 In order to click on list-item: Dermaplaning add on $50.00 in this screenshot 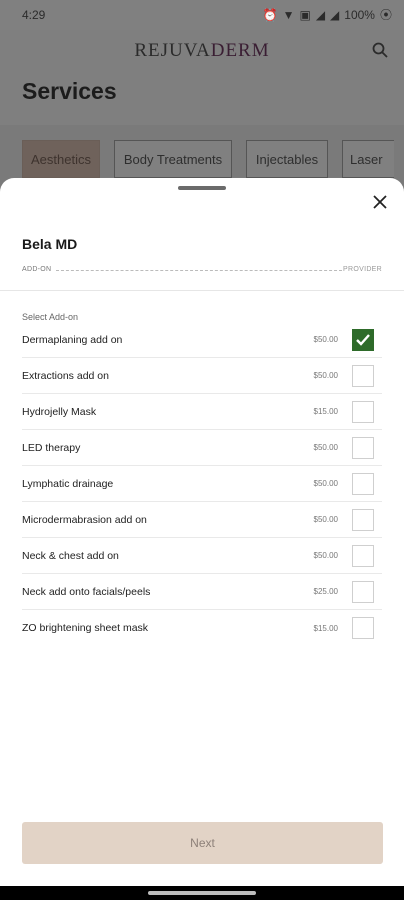, I will do `click(202, 340)`.